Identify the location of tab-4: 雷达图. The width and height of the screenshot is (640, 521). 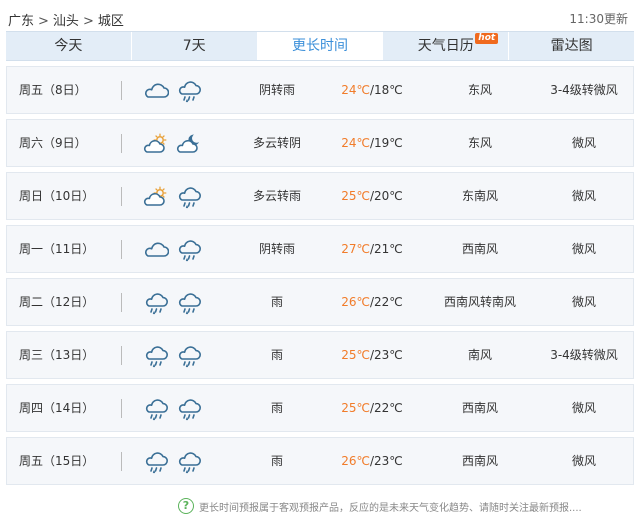
(571, 46).